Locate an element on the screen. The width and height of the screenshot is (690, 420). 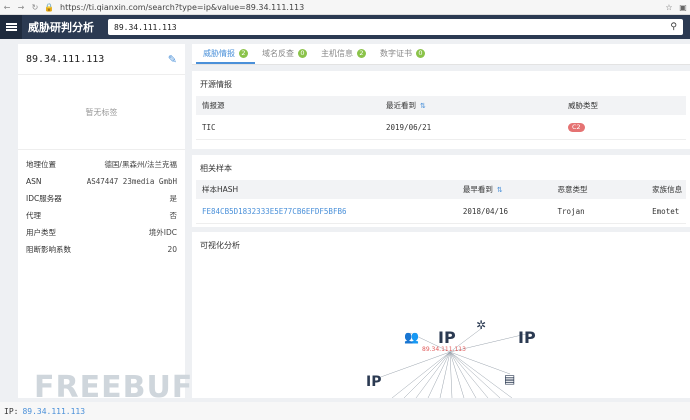
table-header: 样本HASH 最早看到 ⇅ 恶意类型 家族信息 is located at coordinates (441, 189).